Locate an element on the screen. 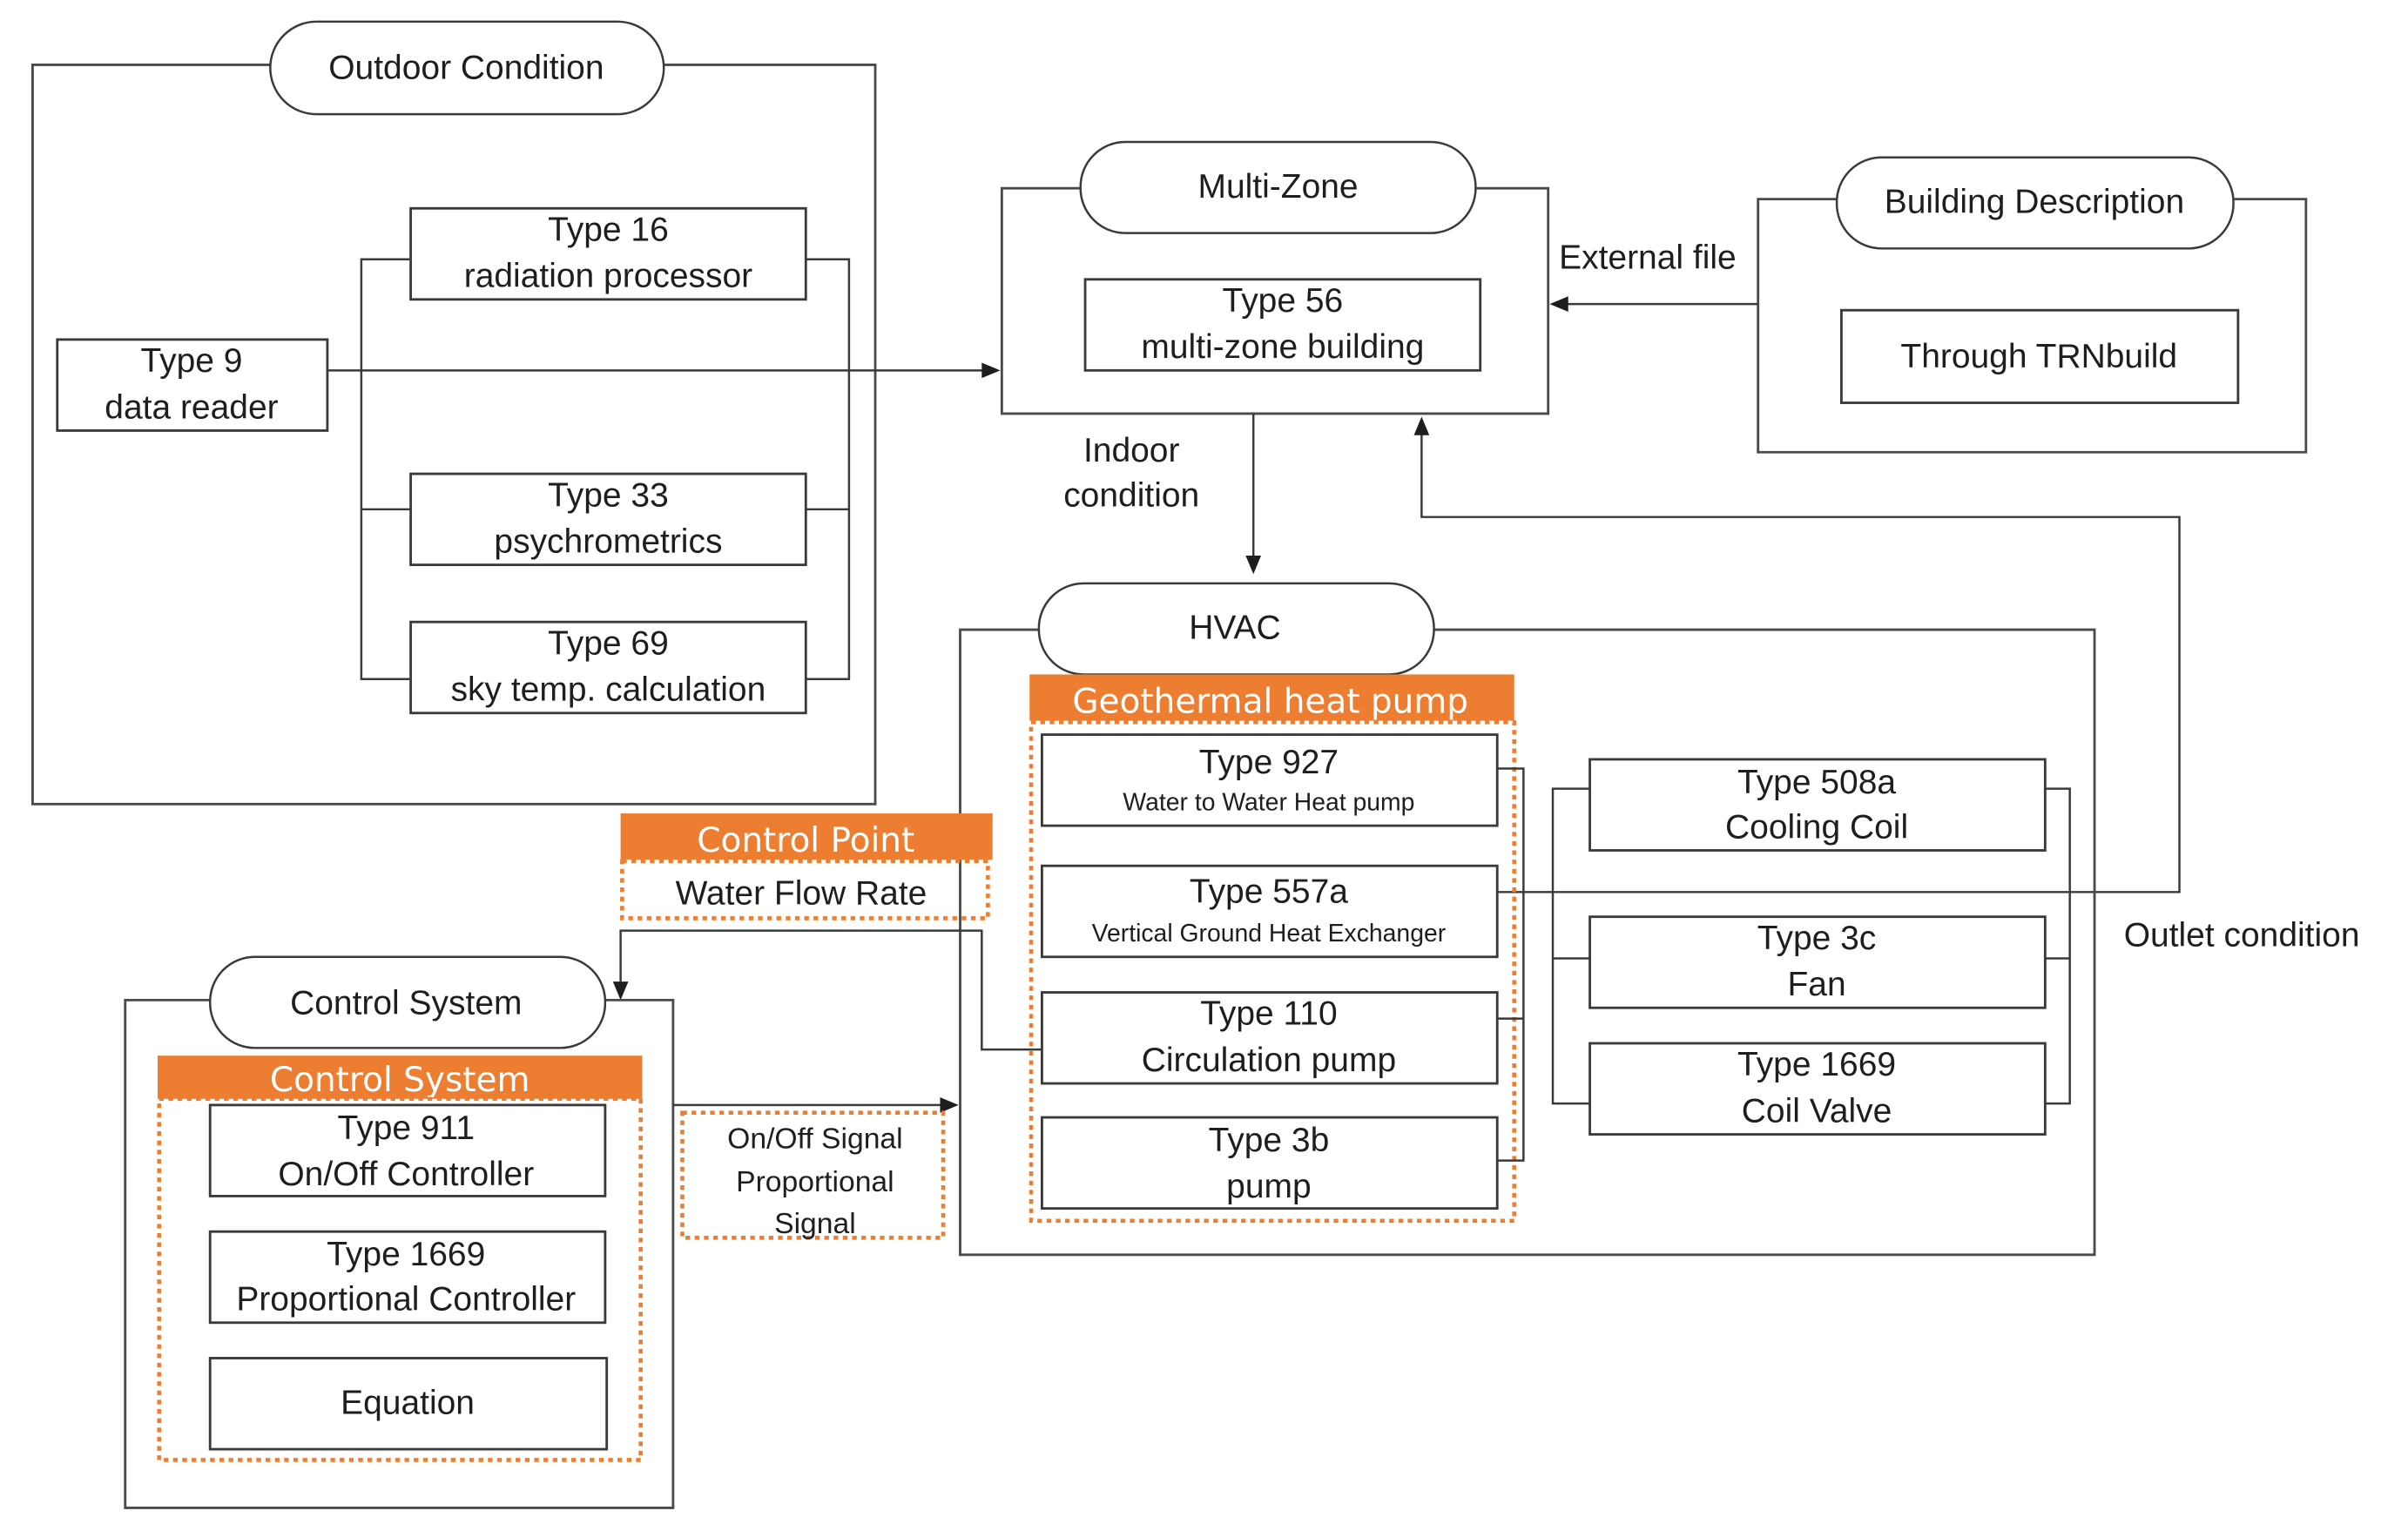 The image size is (2408, 1531). type33-line2: psychrometrics is located at coordinates (608, 541).